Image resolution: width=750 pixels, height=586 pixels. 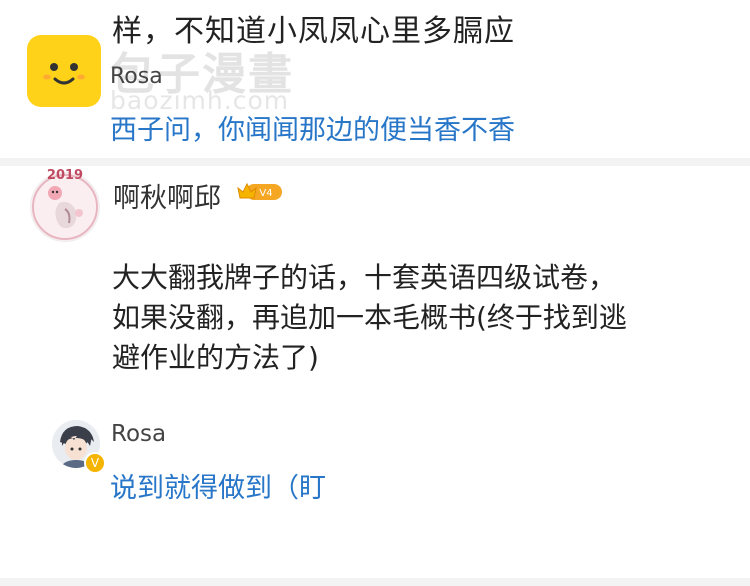 What do you see at coordinates (64, 74) in the screenshot?
I see `bun-face-icon` at bounding box center [64, 74].